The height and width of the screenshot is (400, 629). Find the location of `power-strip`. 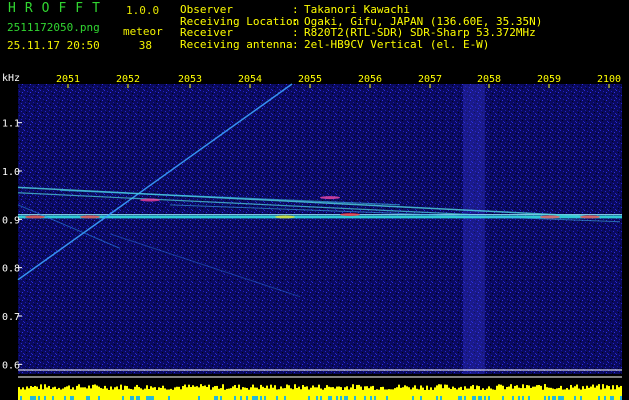

power-strip is located at coordinates (320, 384).